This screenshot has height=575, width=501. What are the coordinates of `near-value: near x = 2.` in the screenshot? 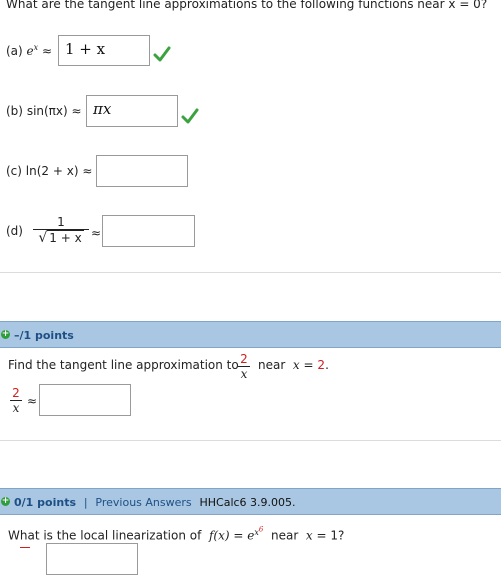 It's located at (293, 365).